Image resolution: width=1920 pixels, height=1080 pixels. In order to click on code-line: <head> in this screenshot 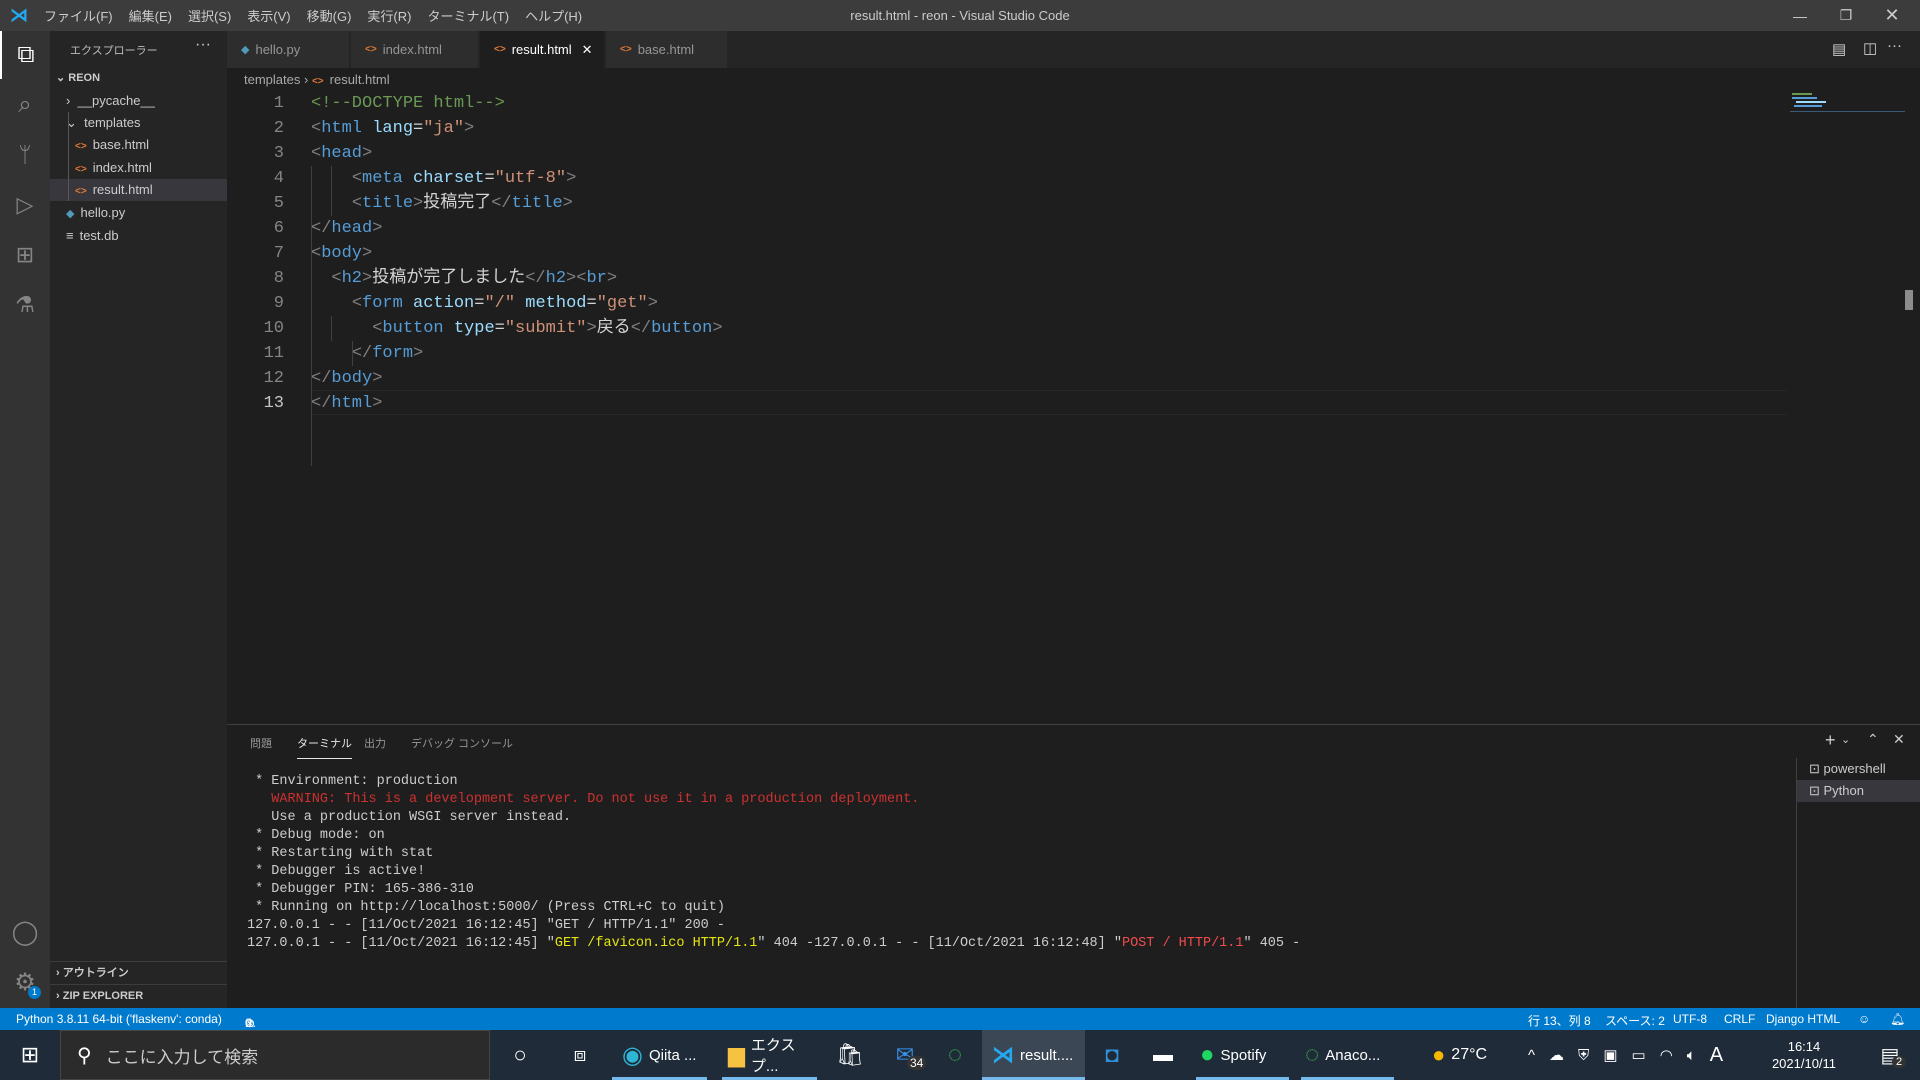, I will do `click(341, 153)`.